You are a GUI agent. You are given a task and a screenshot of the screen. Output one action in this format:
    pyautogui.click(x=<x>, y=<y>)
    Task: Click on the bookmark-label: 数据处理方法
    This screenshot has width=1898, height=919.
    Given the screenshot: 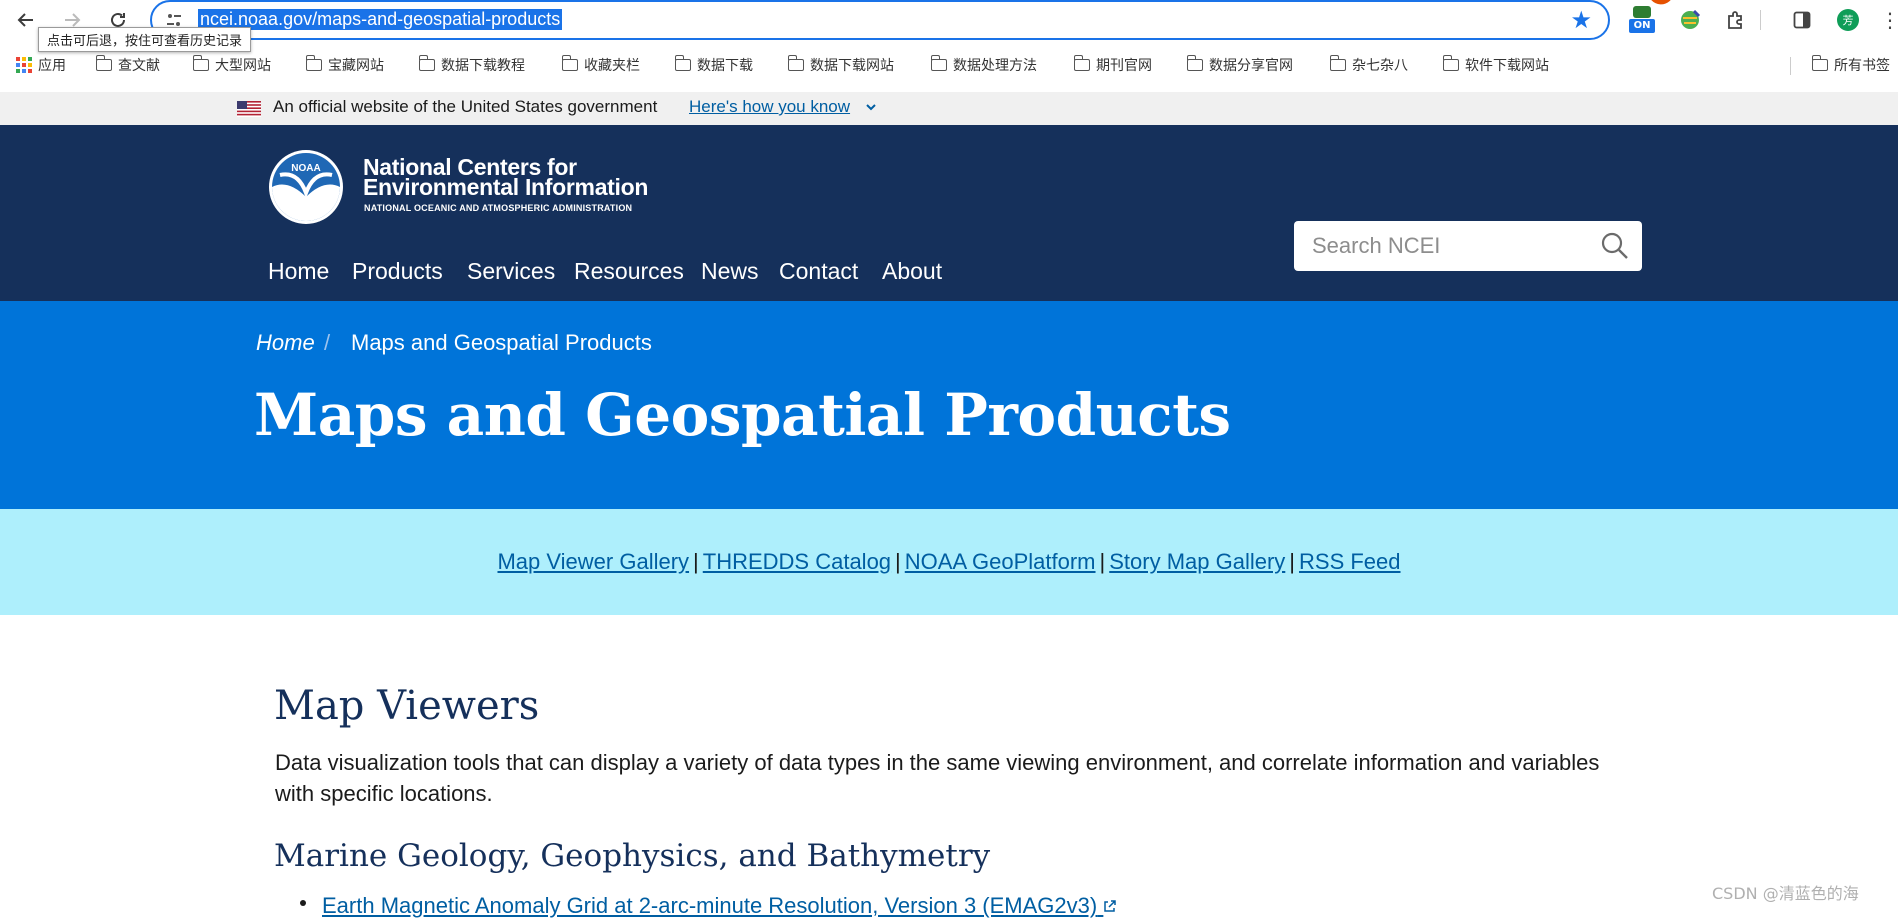 What is the action you would take?
    pyautogui.click(x=995, y=66)
    